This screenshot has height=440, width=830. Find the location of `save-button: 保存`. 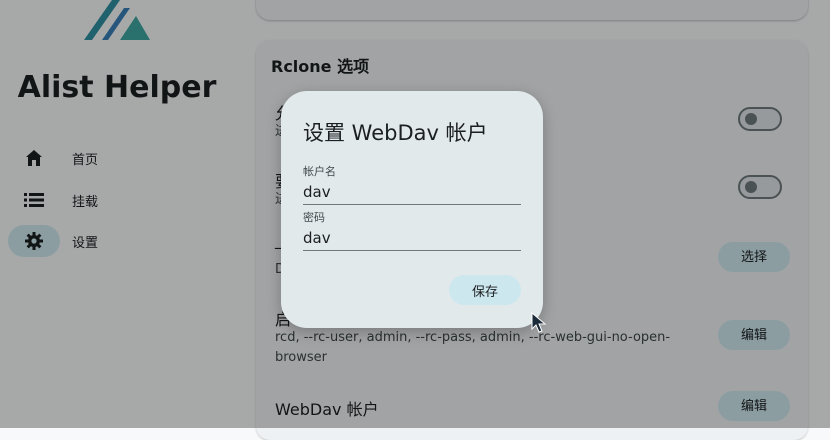

save-button: 保存 is located at coordinates (485, 290).